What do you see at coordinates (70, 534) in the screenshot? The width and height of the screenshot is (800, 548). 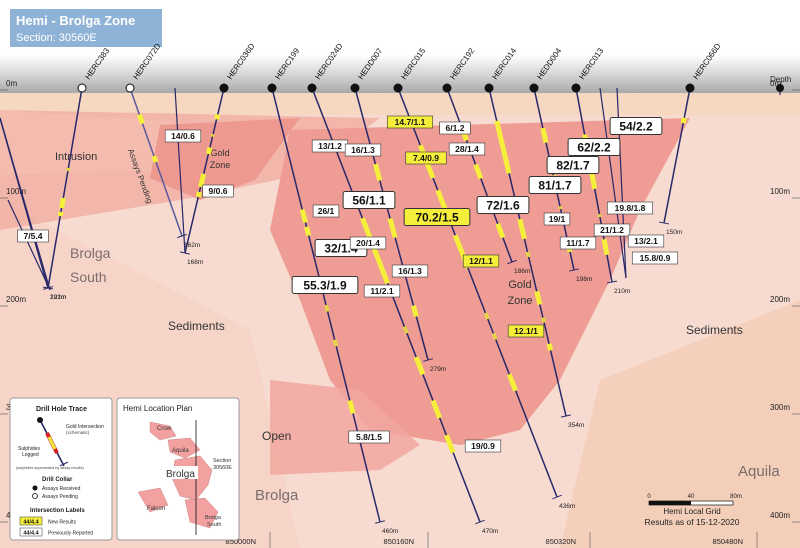 I see `legend-prev-reported: Previously Reported` at bounding box center [70, 534].